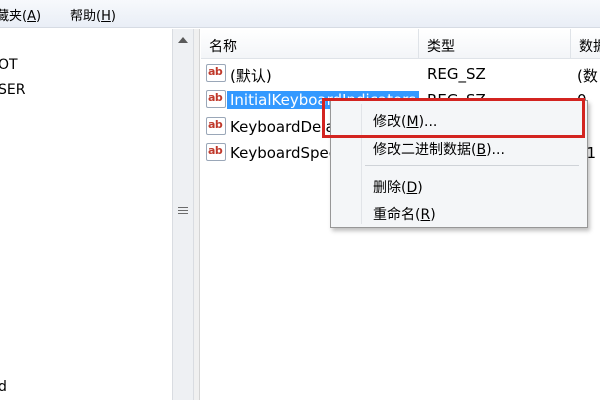 The height and width of the screenshot is (400, 600). I want to click on tree-item: d, so click(3, 387).